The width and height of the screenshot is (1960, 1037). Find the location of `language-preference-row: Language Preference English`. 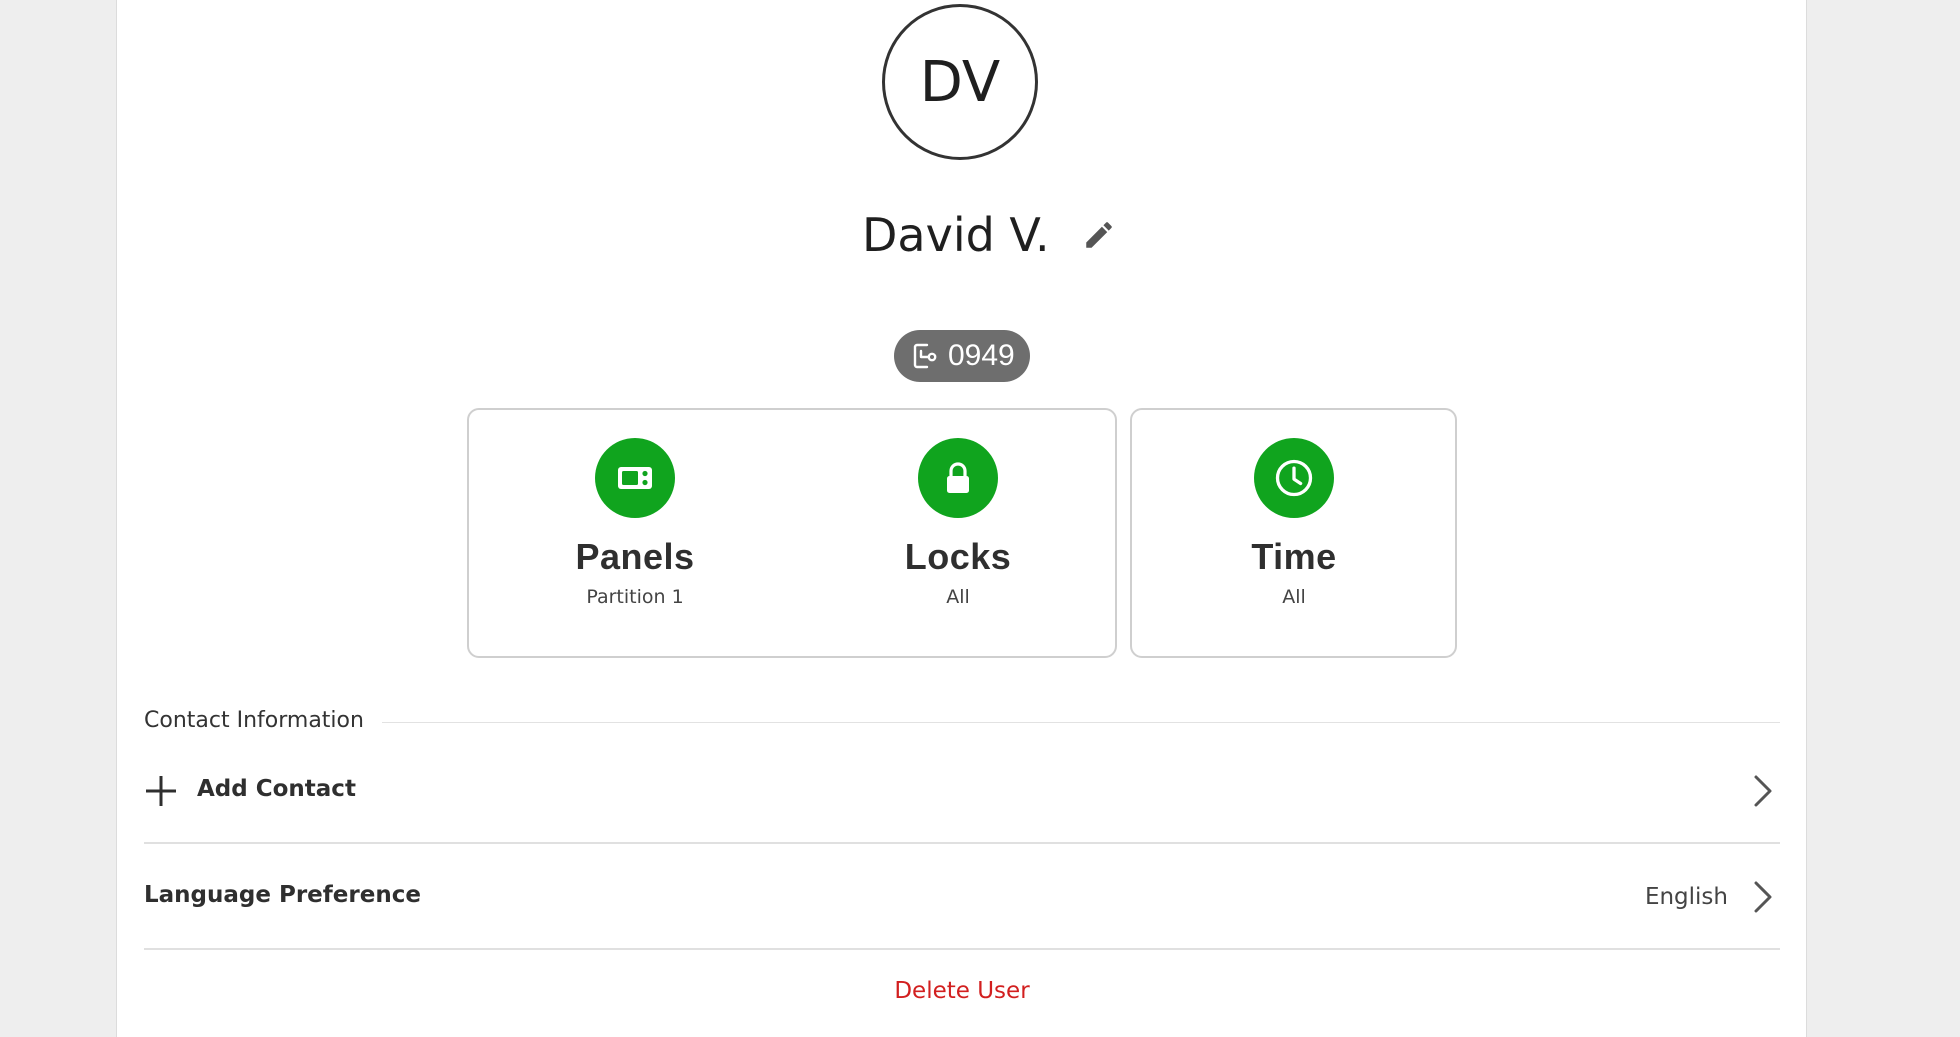

language-preference-row: Language Preference English is located at coordinates (962, 897).